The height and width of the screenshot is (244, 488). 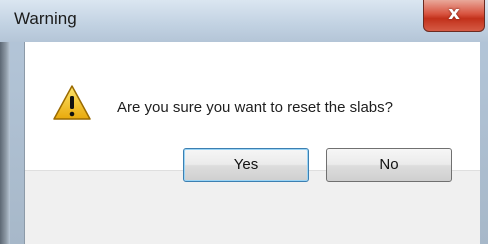 I want to click on yes-button-label: Yes, so click(x=246, y=164).